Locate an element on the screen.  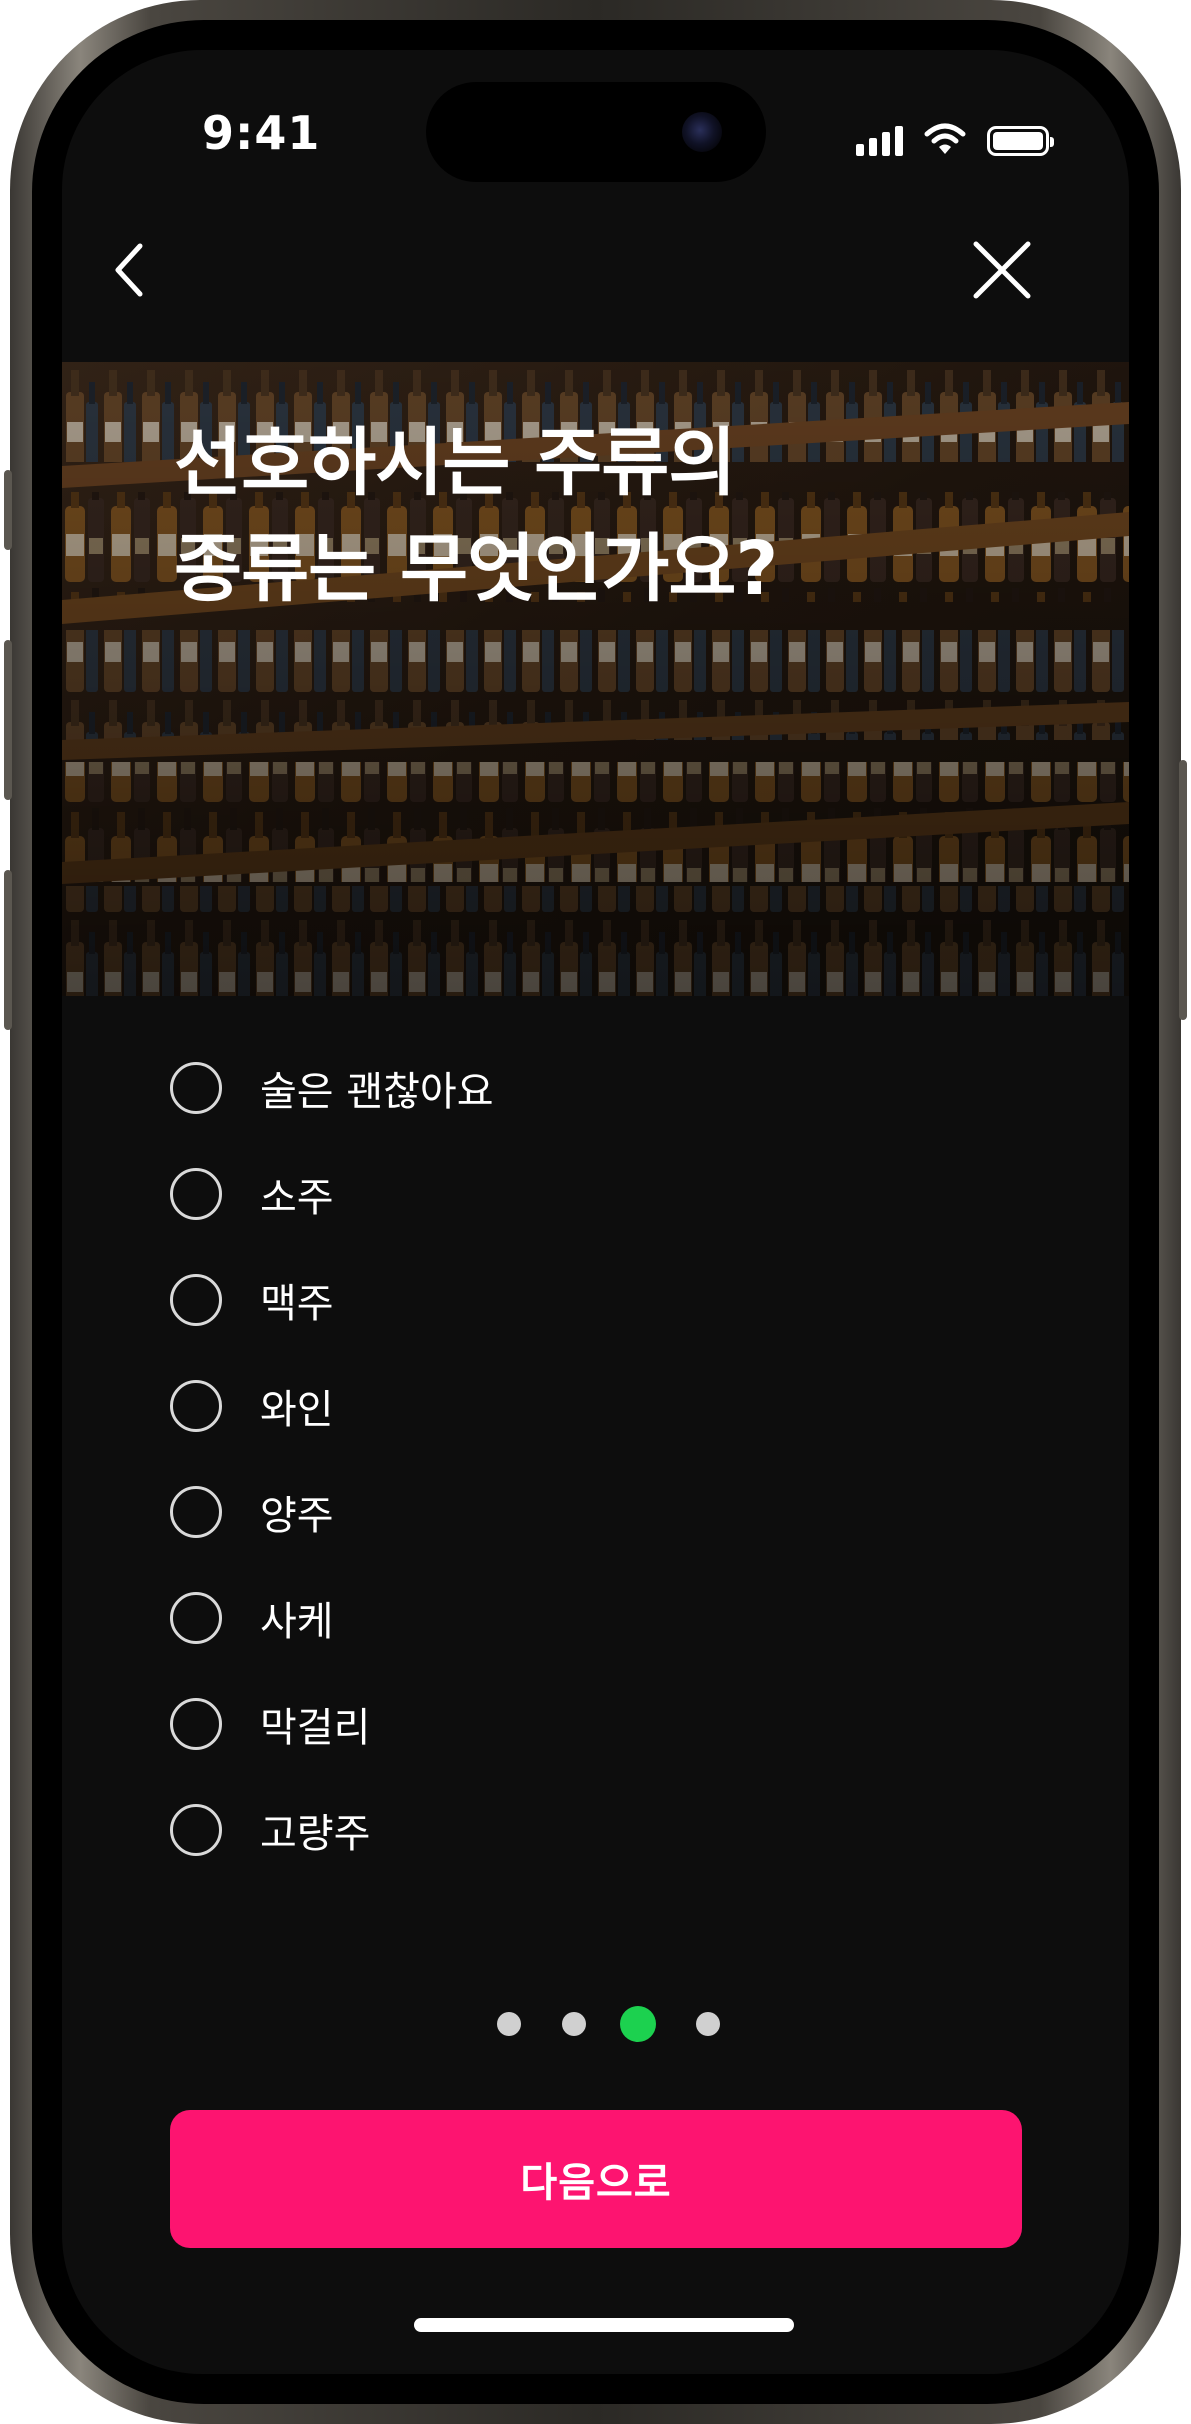
option-sake: 사케 is located at coordinates (332, 1618).